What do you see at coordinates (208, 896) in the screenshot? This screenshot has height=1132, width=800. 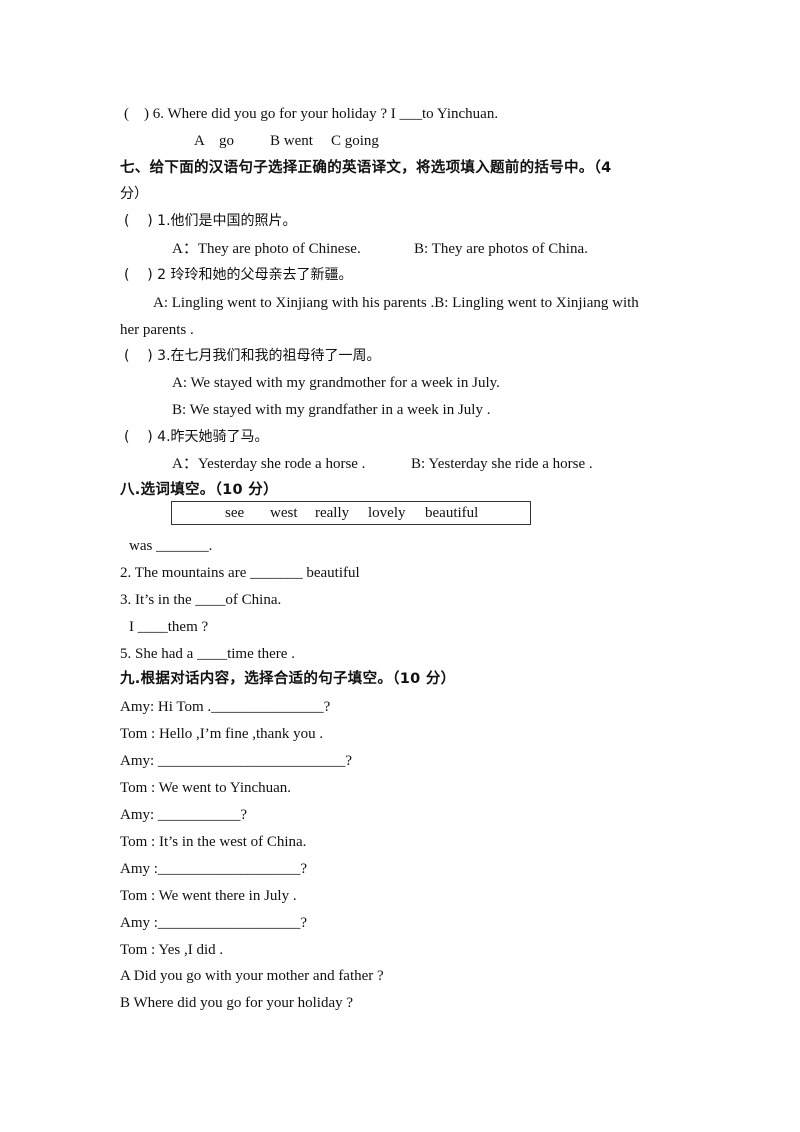 I see `dialogue-line: Tom : We went there in July .` at bounding box center [208, 896].